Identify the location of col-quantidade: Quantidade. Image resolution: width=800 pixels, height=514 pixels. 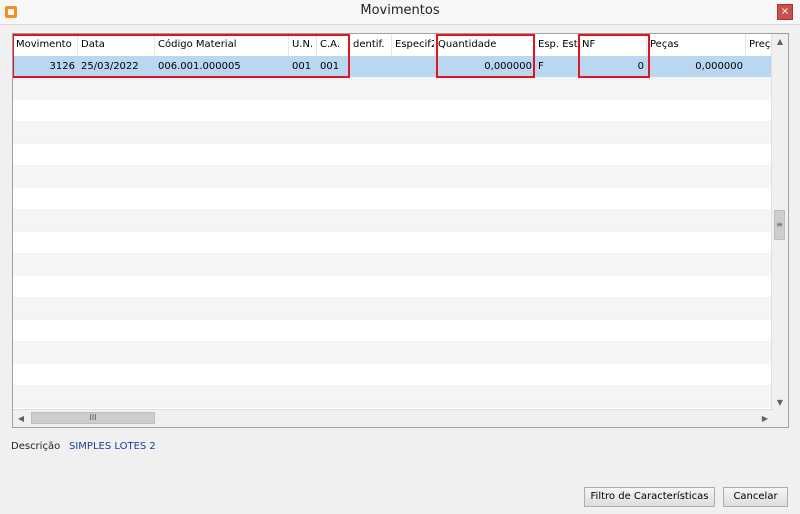
(485, 45).